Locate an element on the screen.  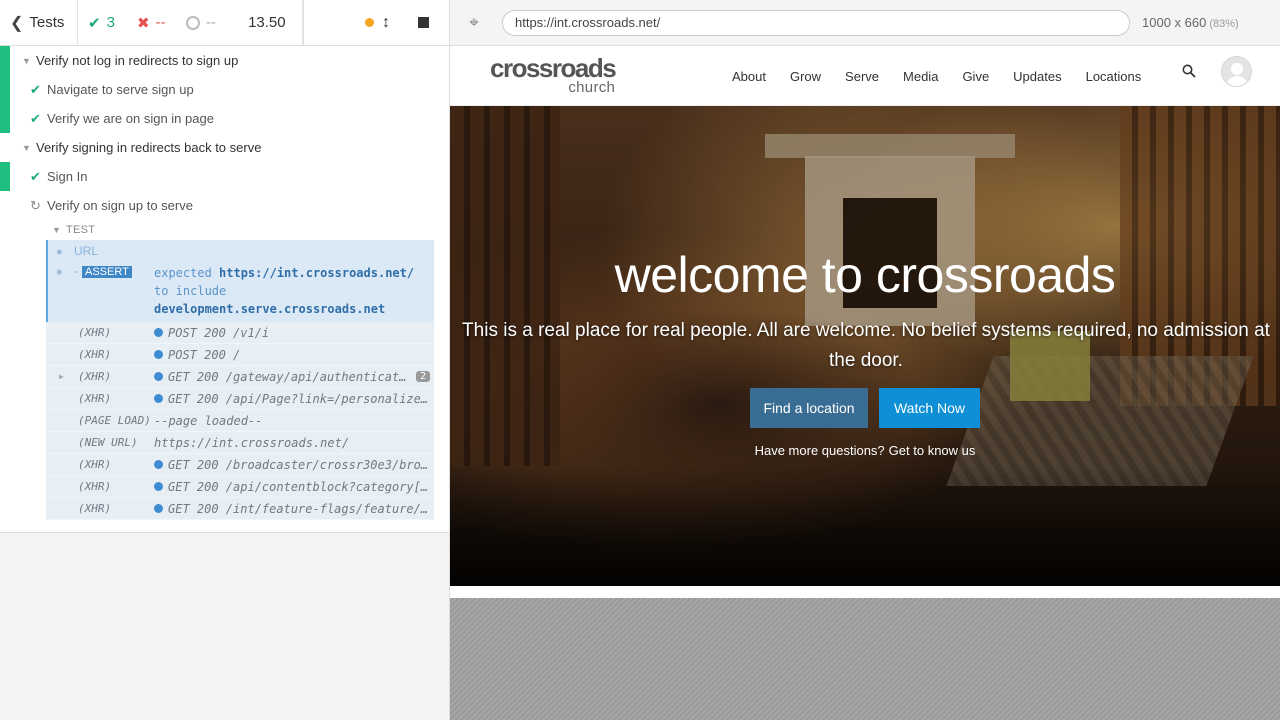
passed-value: 3 is located at coordinates (110, 22).